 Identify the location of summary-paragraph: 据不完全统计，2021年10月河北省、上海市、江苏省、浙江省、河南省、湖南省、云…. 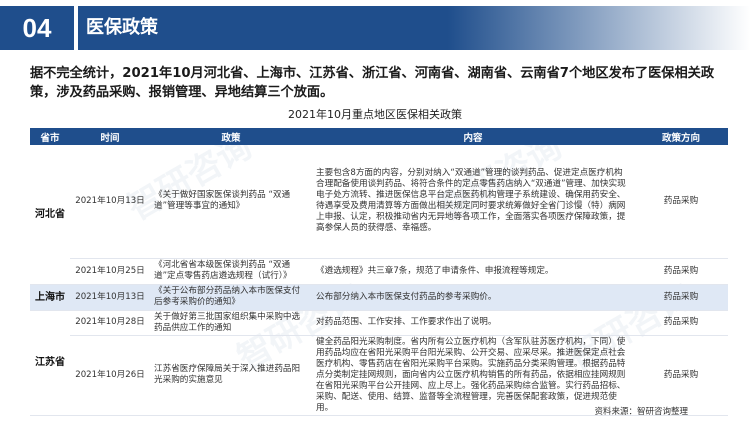
(372, 83).